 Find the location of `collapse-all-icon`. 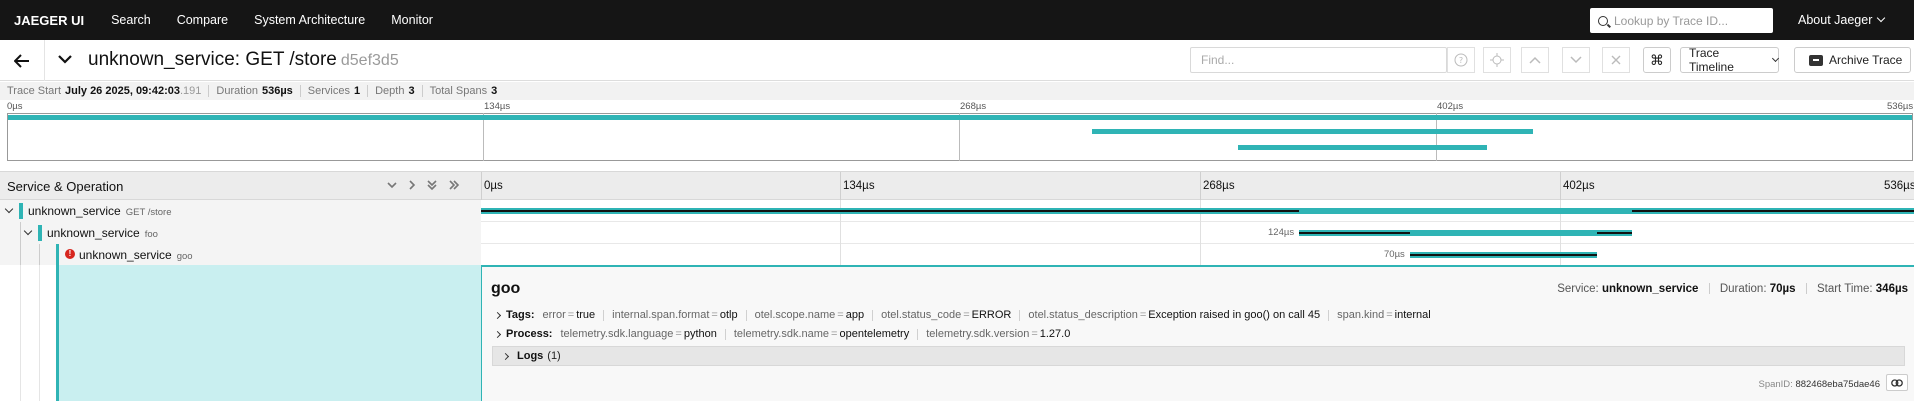

collapse-all-icon is located at coordinates (432, 185).